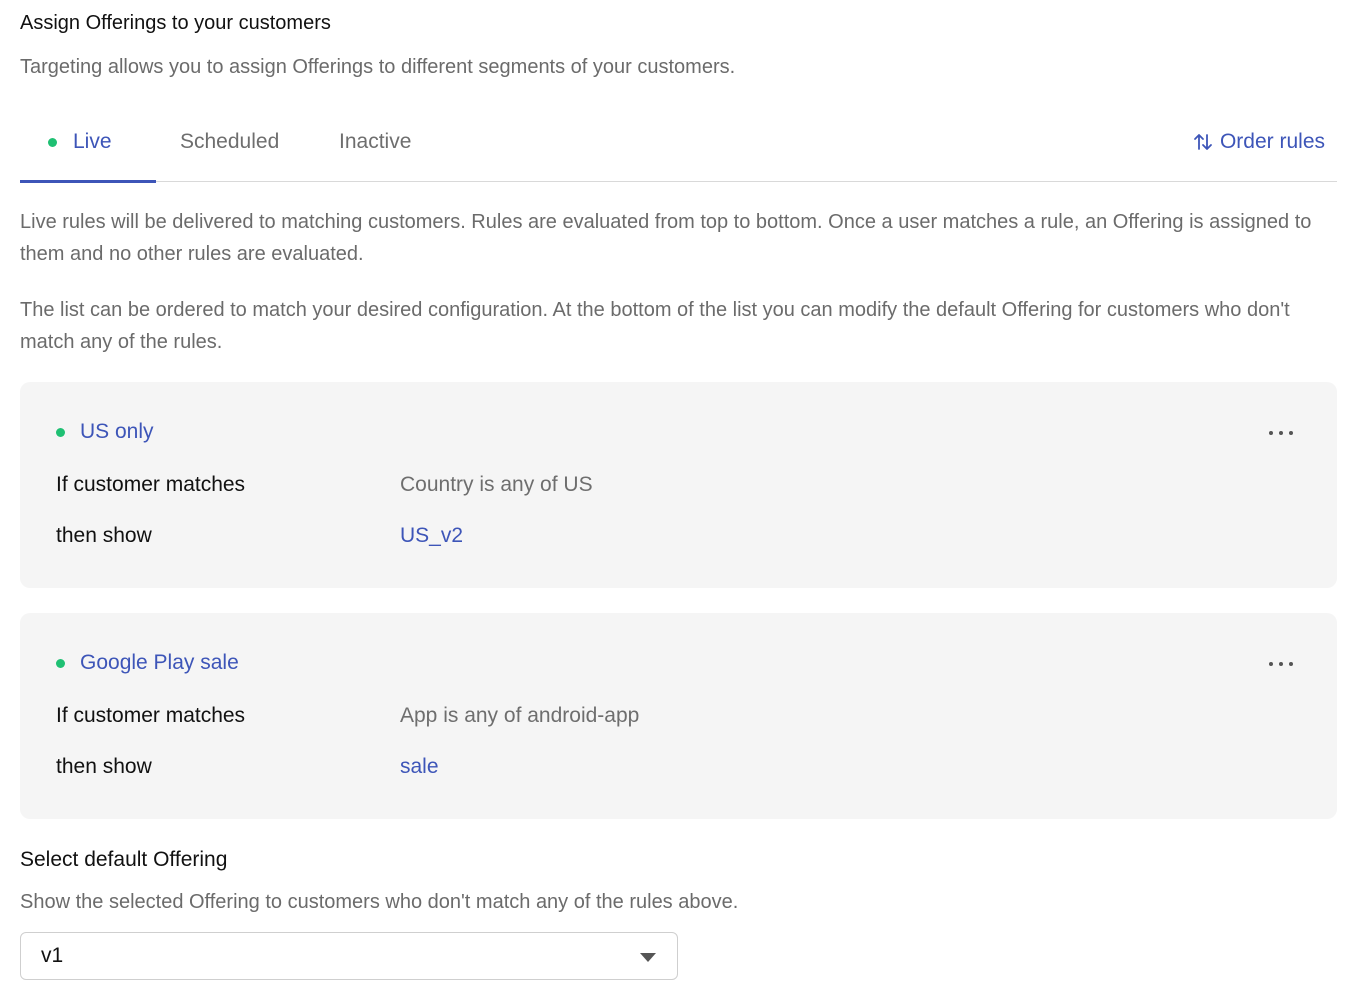 The width and height of the screenshot is (1358, 1000). What do you see at coordinates (349, 956) in the screenshot?
I see `default-offering-select: v1` at bounding box center [349, 956].